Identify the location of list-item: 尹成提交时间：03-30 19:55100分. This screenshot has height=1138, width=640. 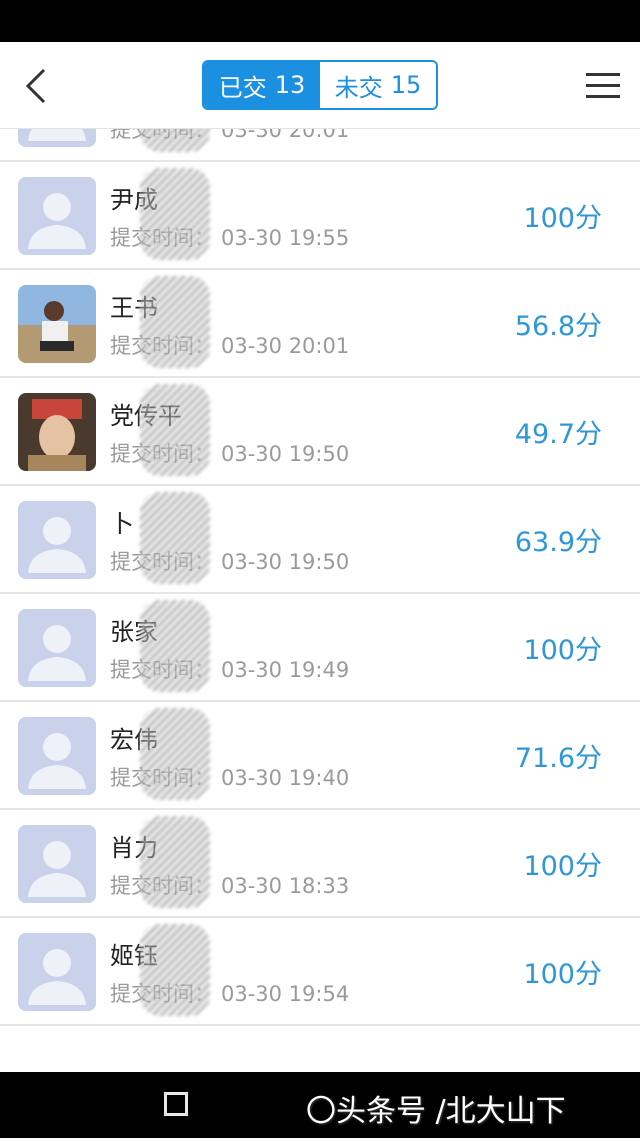
(320, 216).